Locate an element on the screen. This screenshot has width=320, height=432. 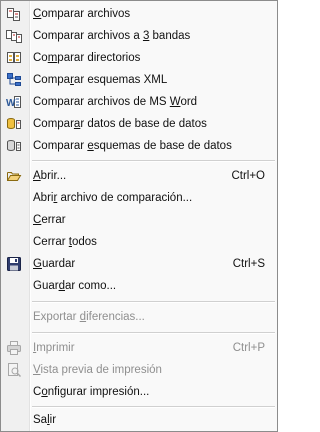
menu-item-label-prefix: Comparar archivos a is located at coordinates (88, 36).